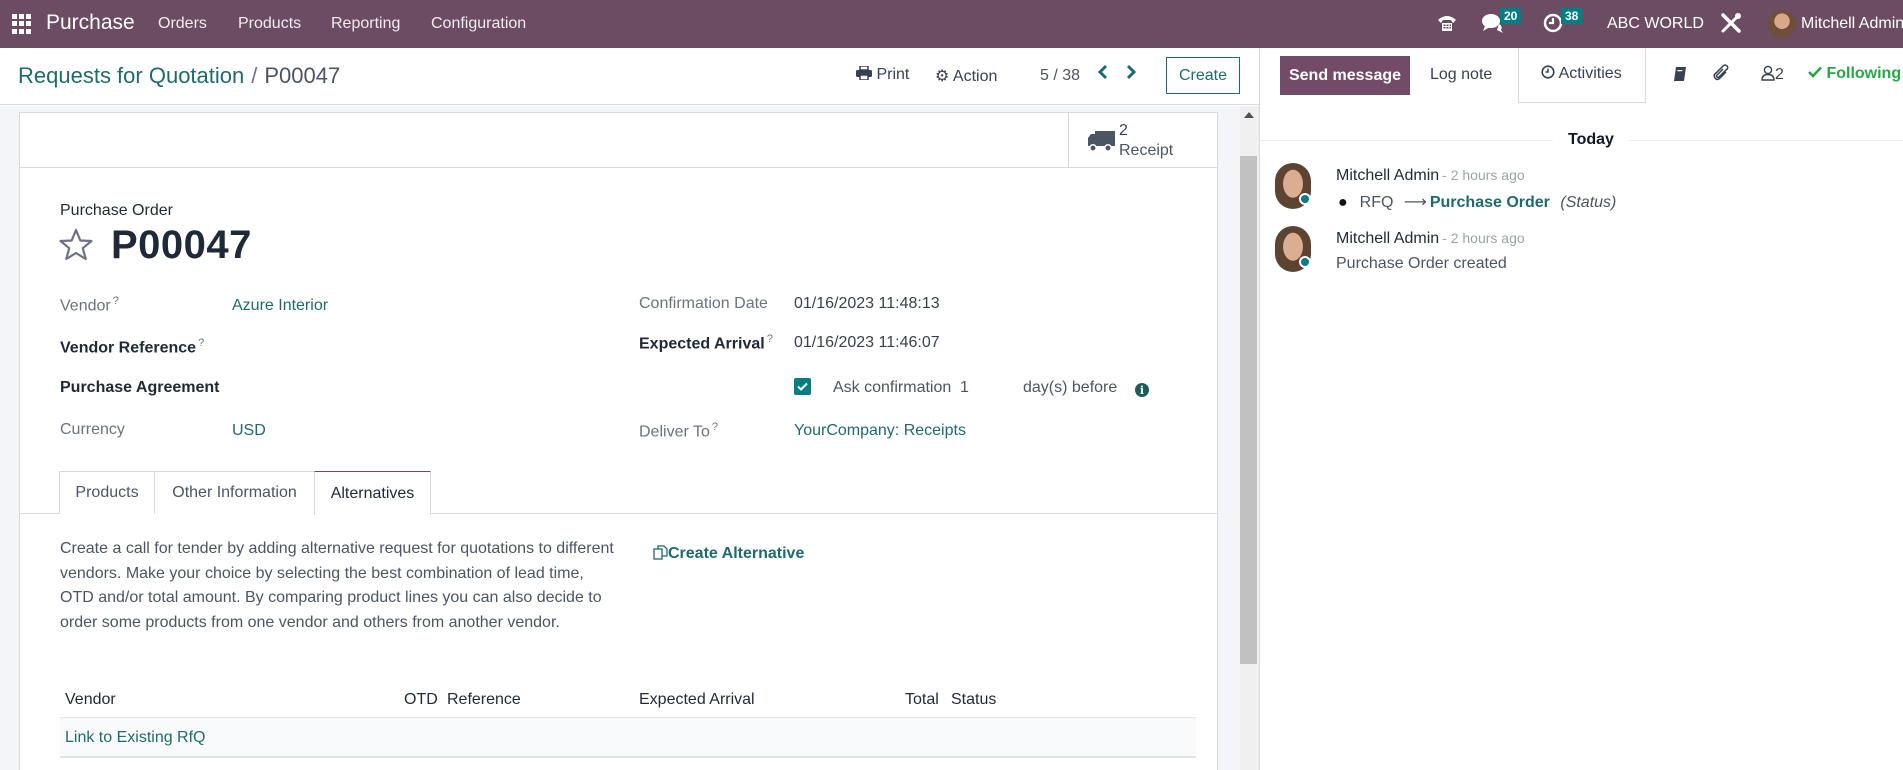 Image resolution: width=1903 pixels, height=770 pixels. Describe the element at coordinates (1101, 141) in the screenshot. I see `truck-icon` at that location.